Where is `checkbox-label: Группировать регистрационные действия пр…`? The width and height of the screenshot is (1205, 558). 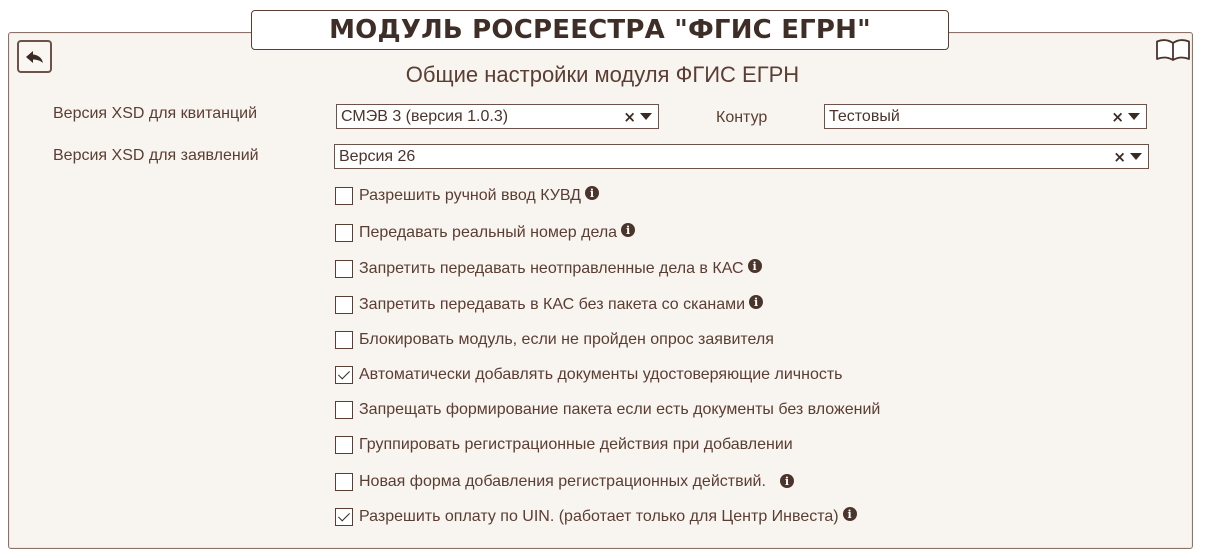
checkbox-label: Группировать регистрационные действия пр… is located at coordinates (576, 445).